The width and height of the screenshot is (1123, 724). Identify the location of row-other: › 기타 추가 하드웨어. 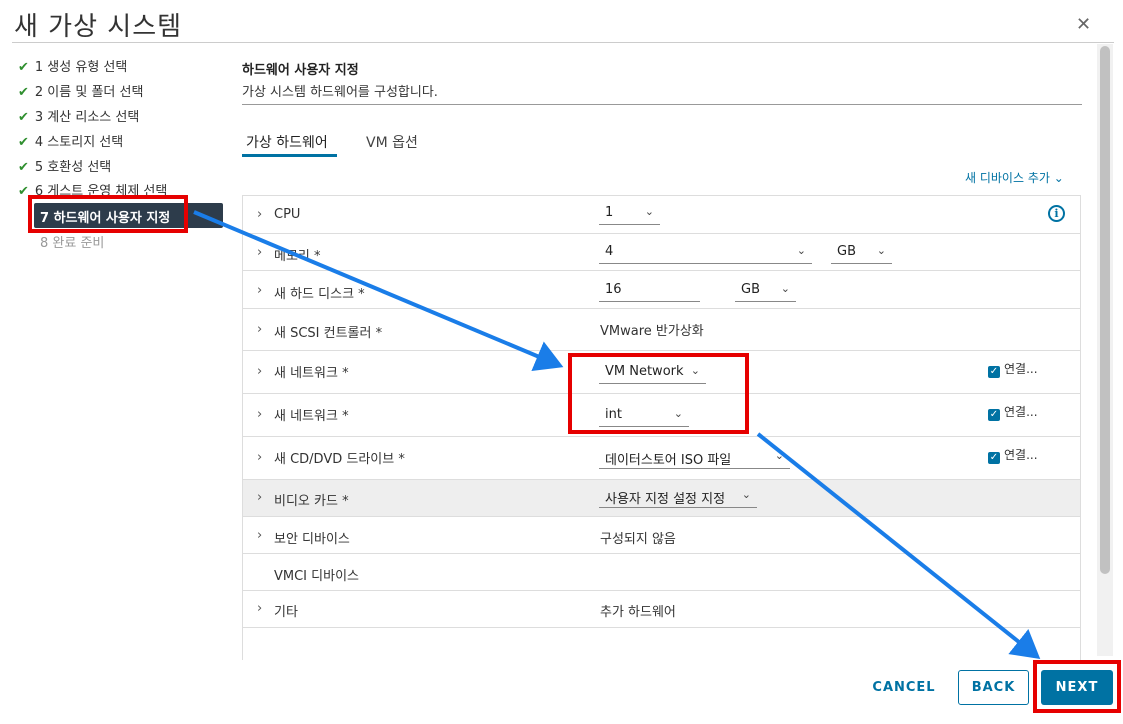
(661, 609).